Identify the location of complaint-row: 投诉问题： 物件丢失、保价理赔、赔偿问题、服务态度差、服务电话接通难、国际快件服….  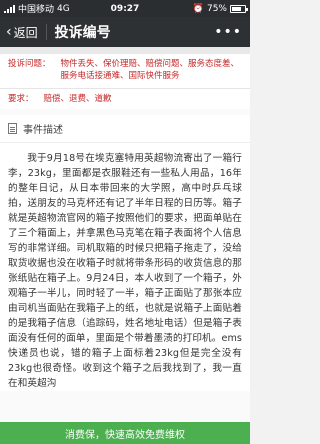
(125, 72).